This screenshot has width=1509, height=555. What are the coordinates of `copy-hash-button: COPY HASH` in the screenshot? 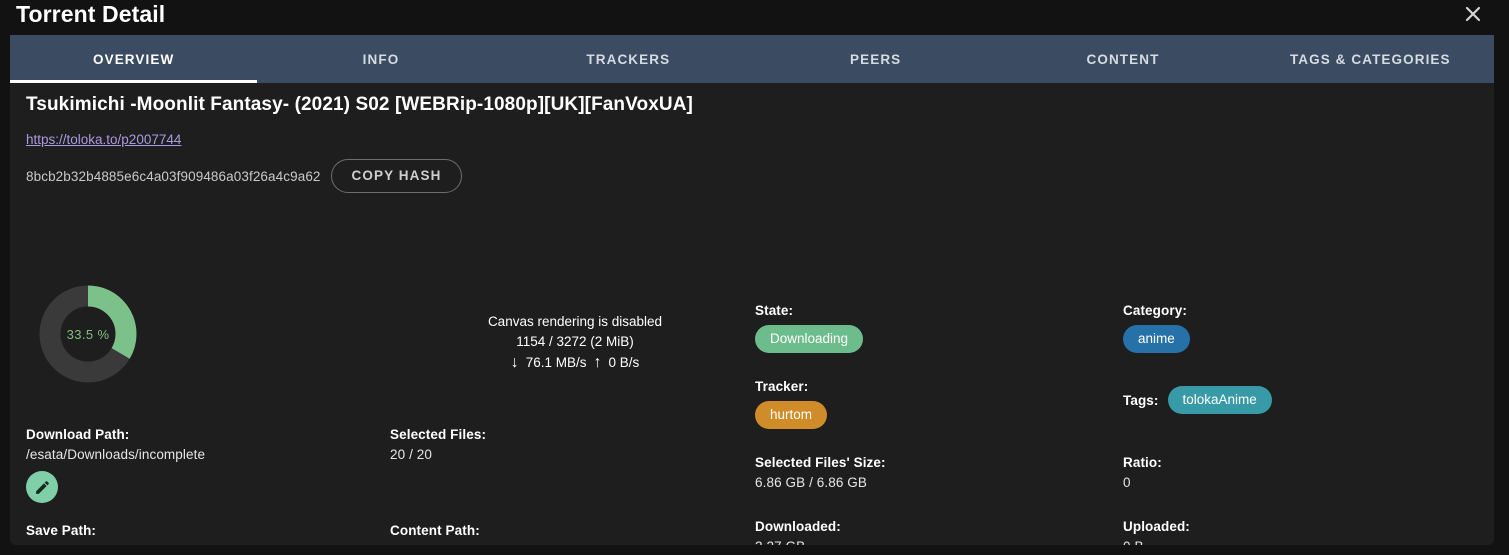 It's located at (396, 176).